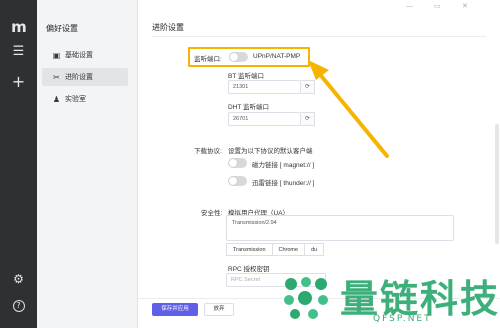 This screenshot has height=328, width=500. I want to click on dht-port-label: DHT 监听端口, so click(249, 107).